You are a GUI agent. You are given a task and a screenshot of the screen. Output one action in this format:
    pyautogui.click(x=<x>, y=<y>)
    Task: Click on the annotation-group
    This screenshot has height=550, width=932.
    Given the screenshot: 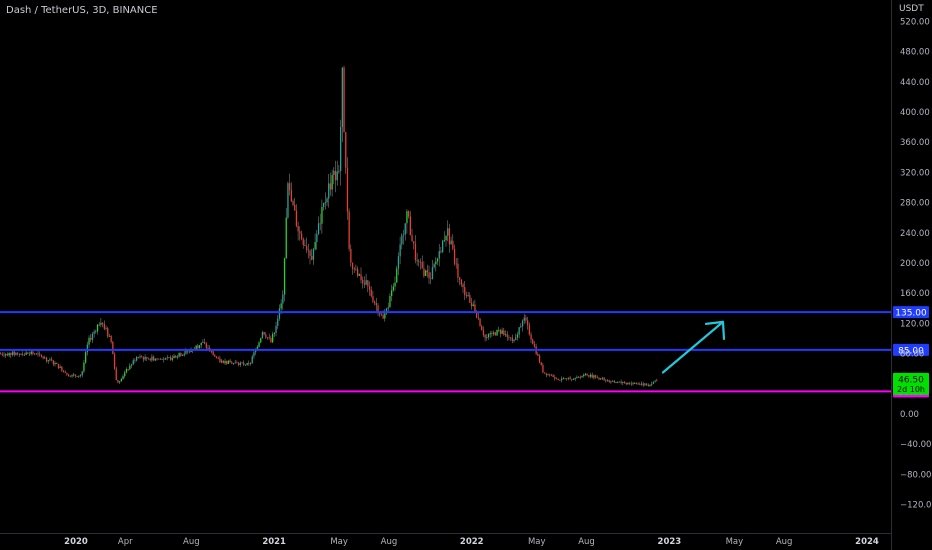 What is the action you would take?
    pyautogui.click(x=693, y=347)
    